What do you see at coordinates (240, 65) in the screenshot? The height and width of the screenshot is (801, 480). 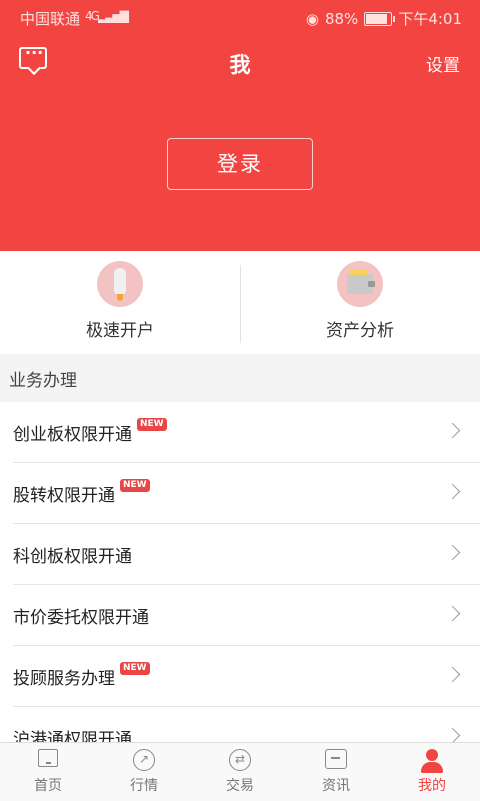 I see `page-title: 我` at bounding box center [240, 65].